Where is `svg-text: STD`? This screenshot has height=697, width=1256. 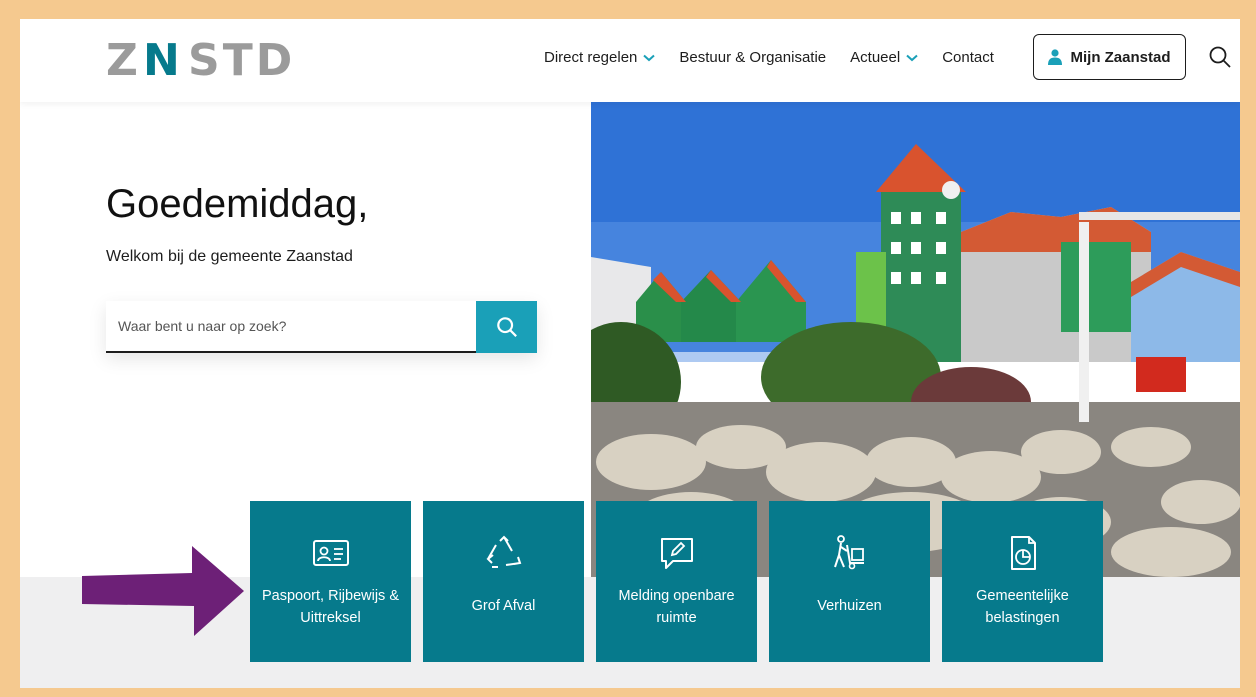
svg-text: STD is located at coordinates (241, 58).